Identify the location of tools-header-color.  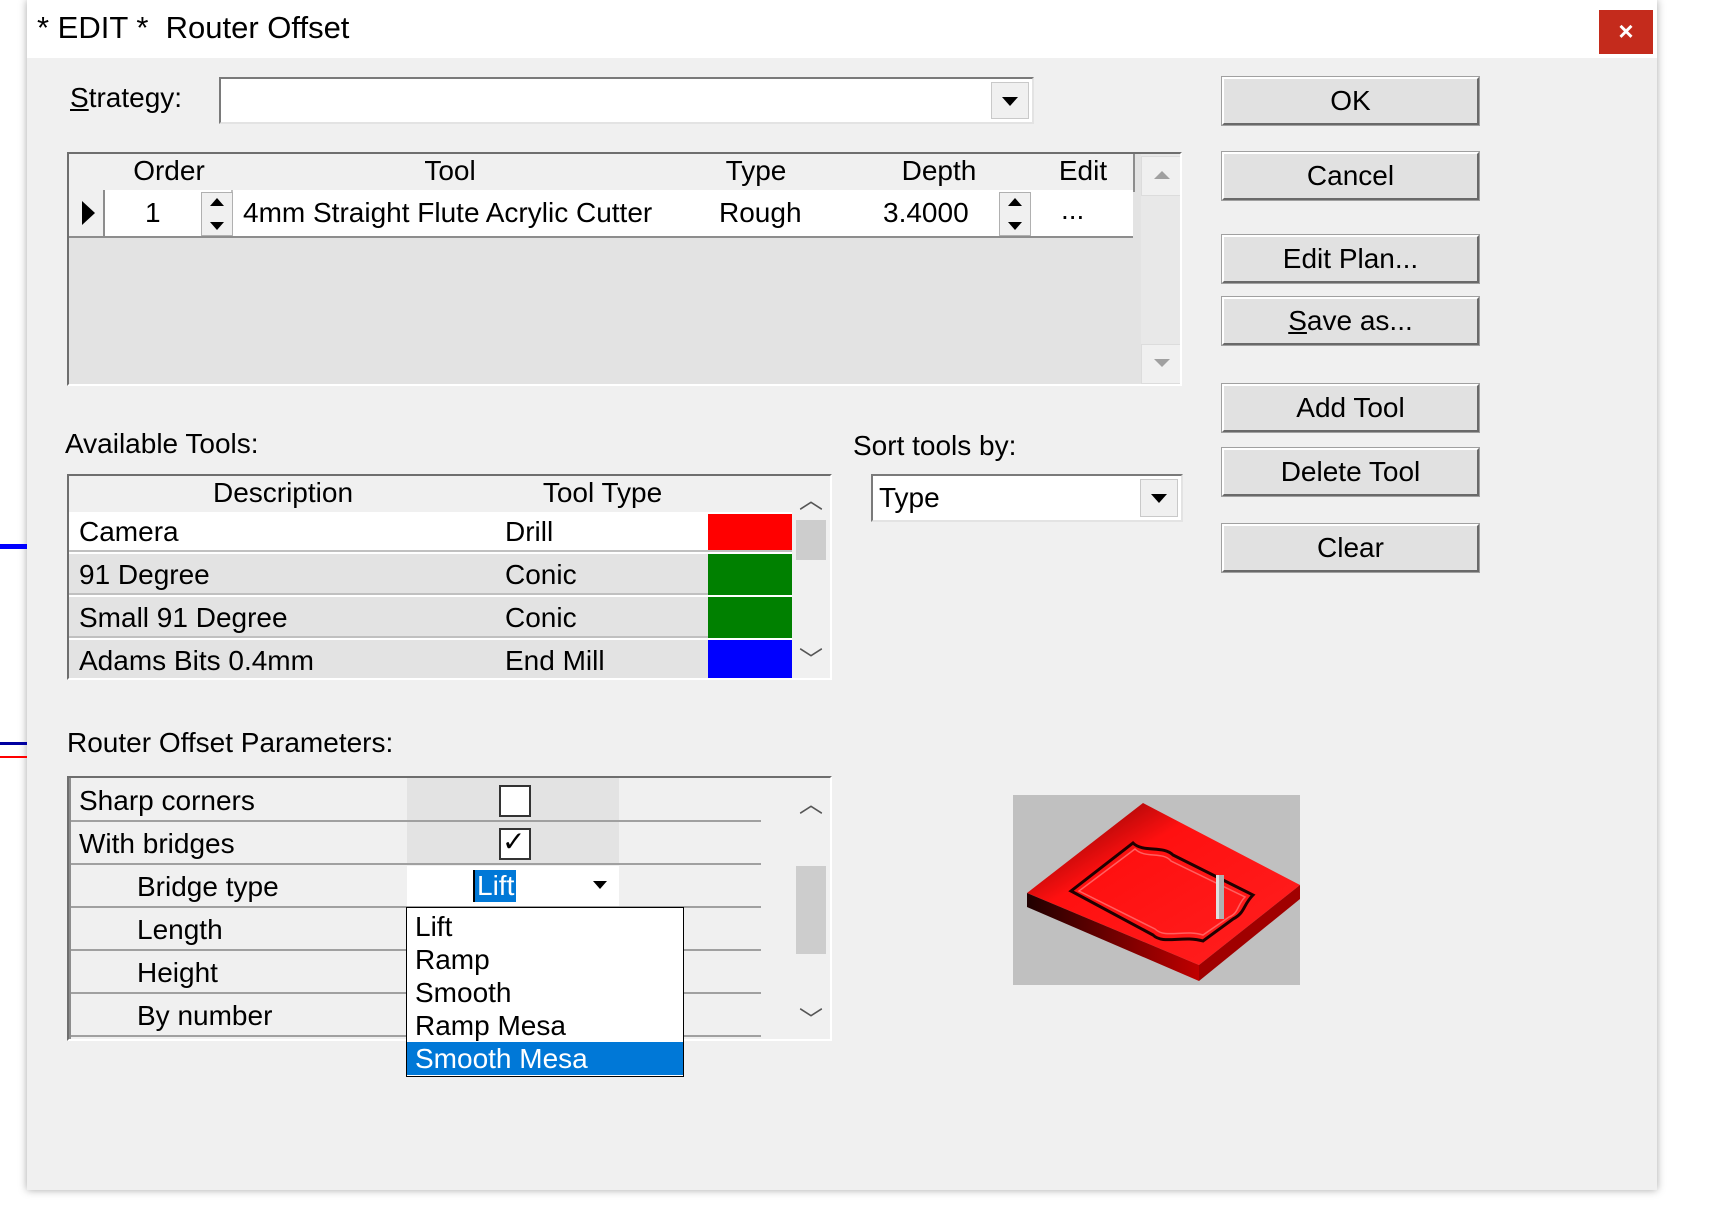
(751, 495).